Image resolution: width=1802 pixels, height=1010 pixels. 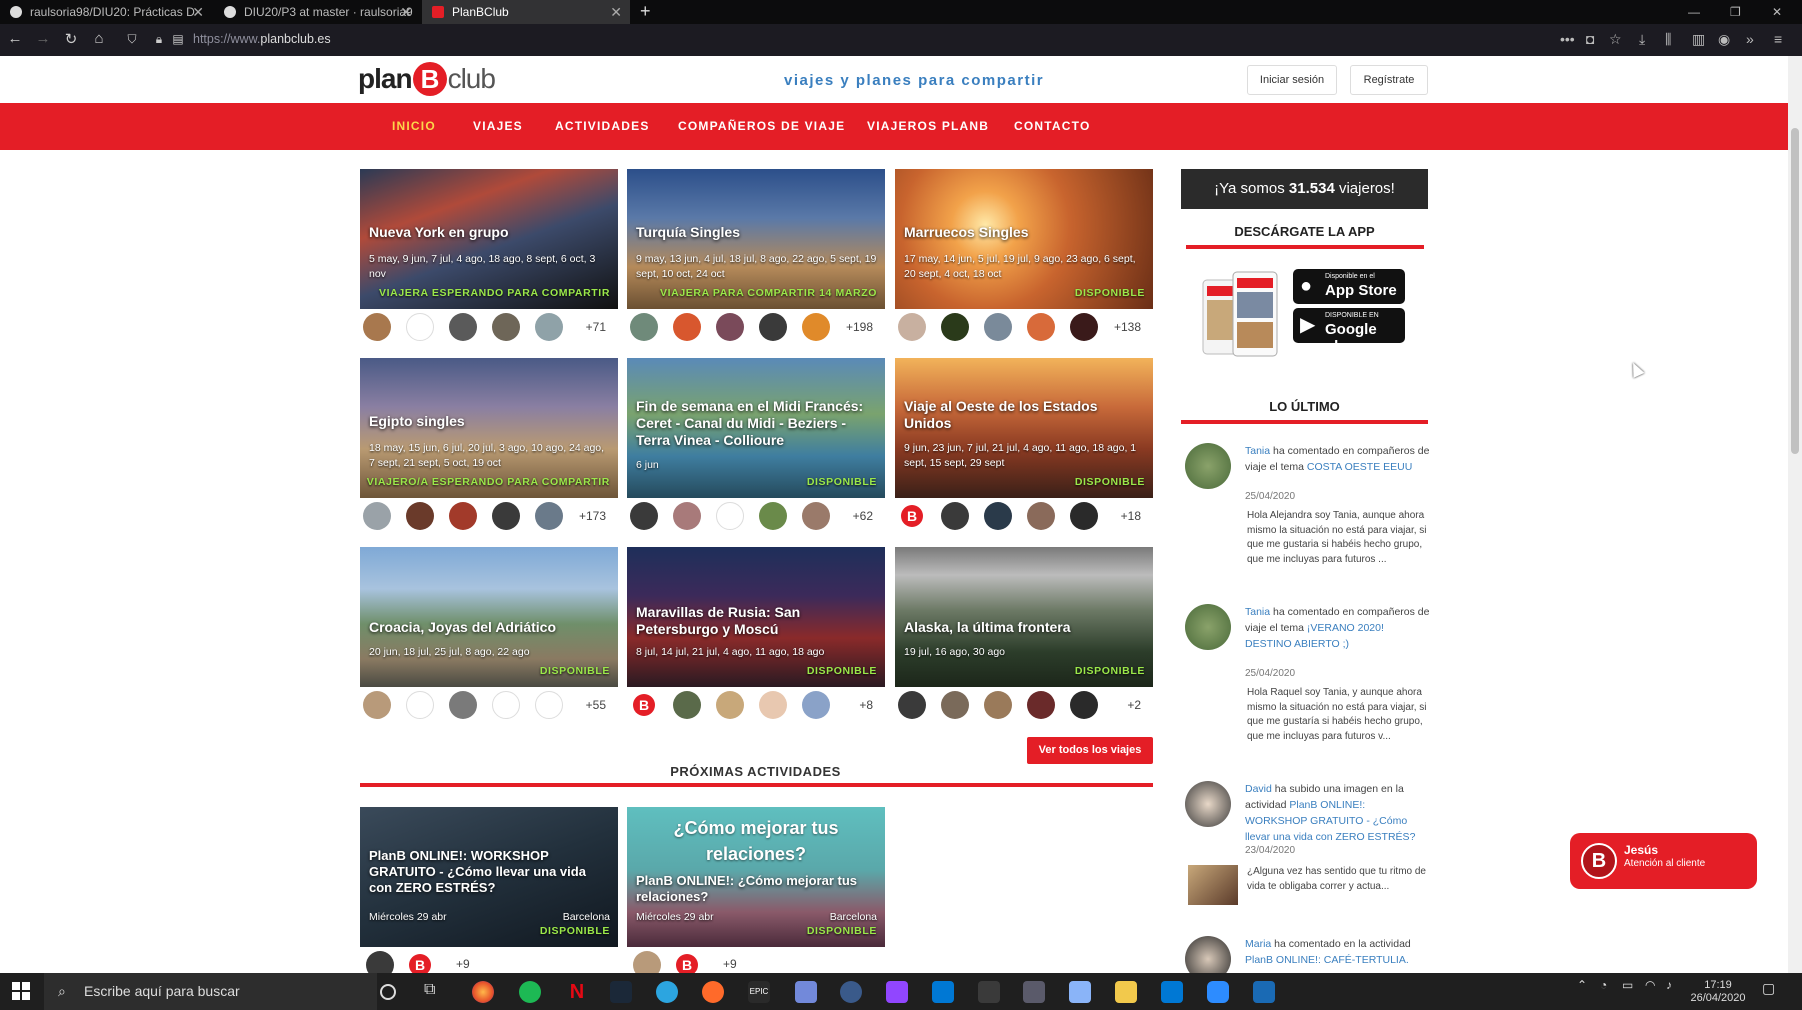 What do you see at coordinates (1359, 467) in the screenshot?
I see `feed-link: COSTA OESTE EEUU` at bounding box center [1359, 467].